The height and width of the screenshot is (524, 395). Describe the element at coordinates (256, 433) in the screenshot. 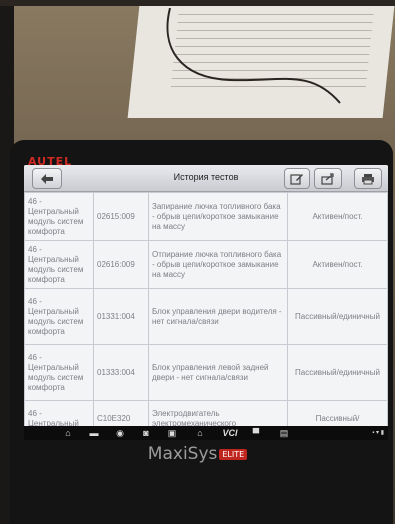

I see `car-icon: ▀` at that location.